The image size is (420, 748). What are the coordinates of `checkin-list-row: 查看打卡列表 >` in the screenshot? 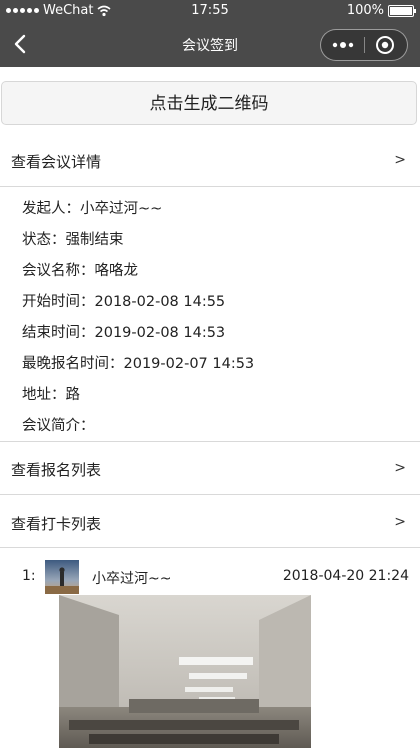 It's located at (210, 521).